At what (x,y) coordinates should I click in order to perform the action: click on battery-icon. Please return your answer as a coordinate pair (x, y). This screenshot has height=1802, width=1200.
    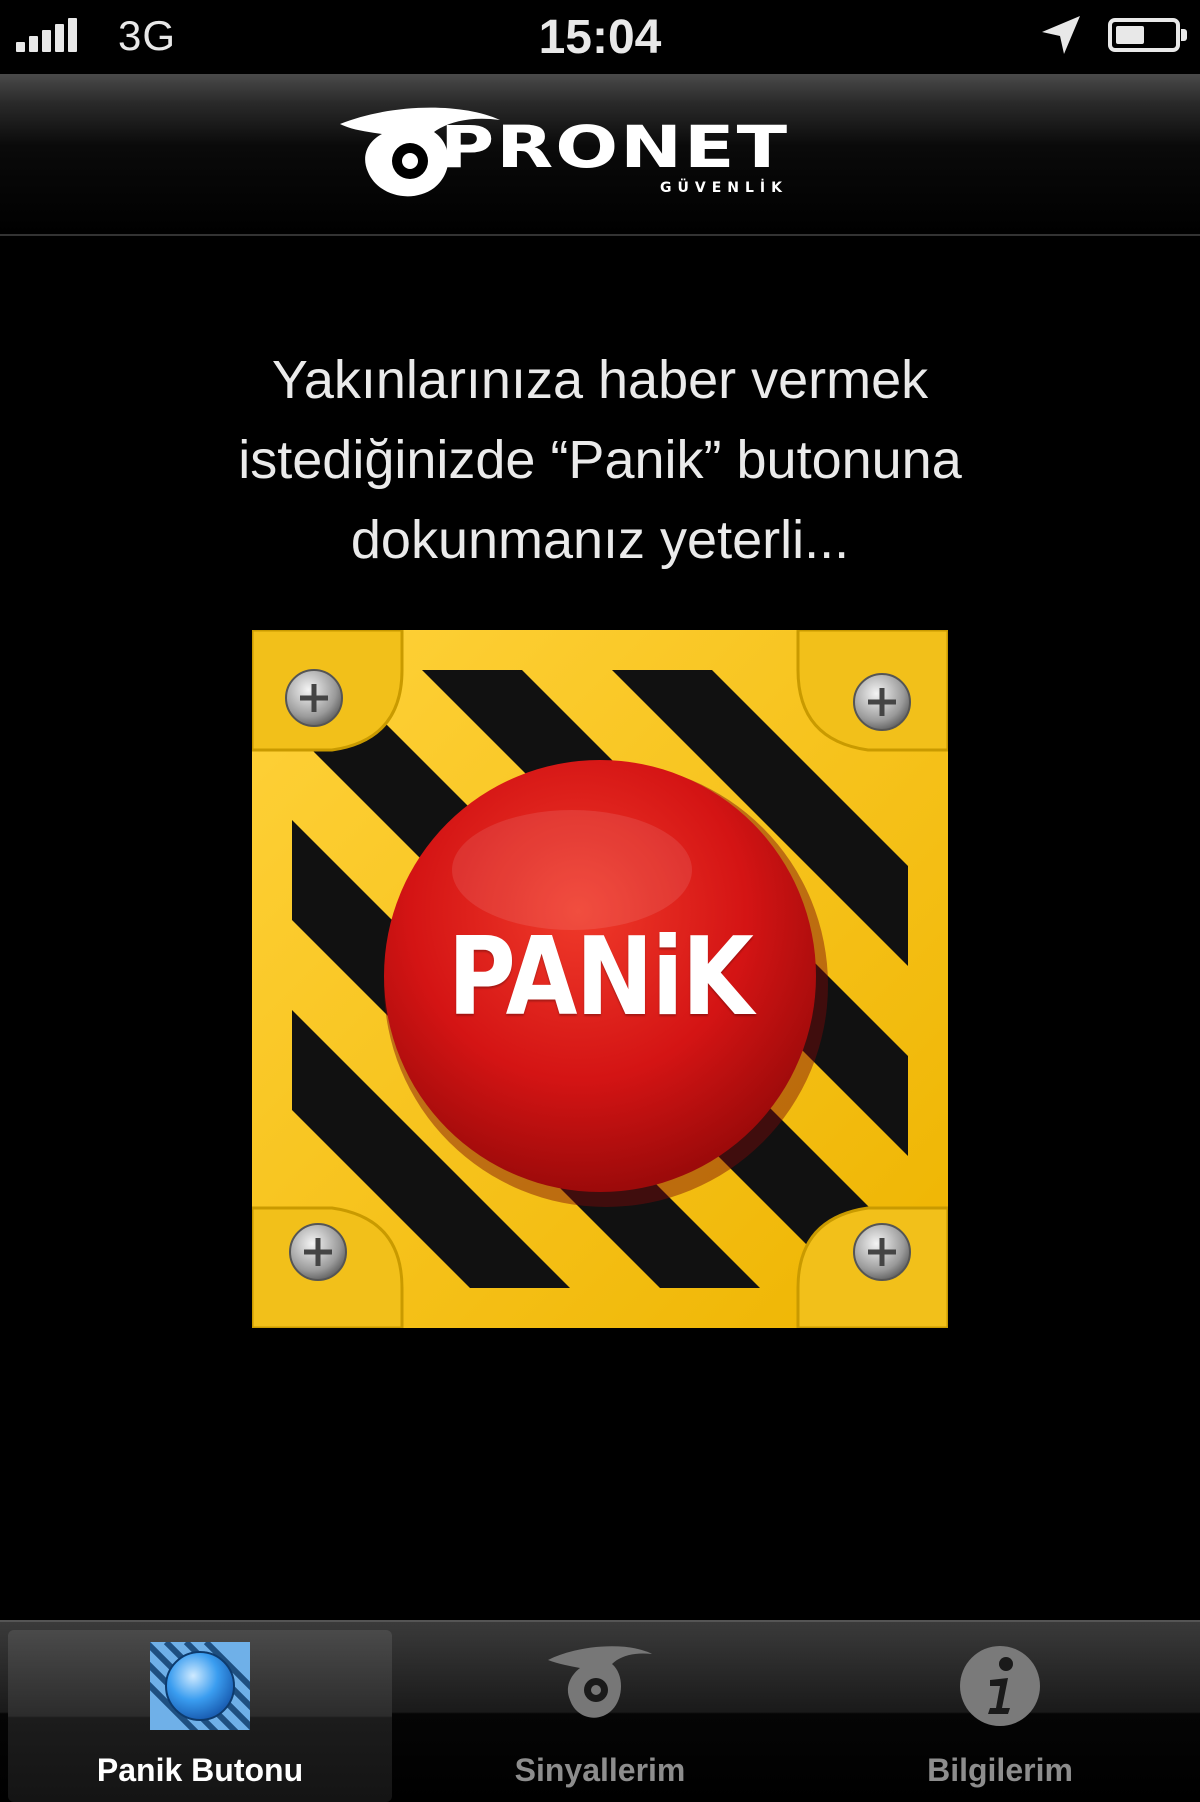
    Looking at the image, I should click on (1147, 35).